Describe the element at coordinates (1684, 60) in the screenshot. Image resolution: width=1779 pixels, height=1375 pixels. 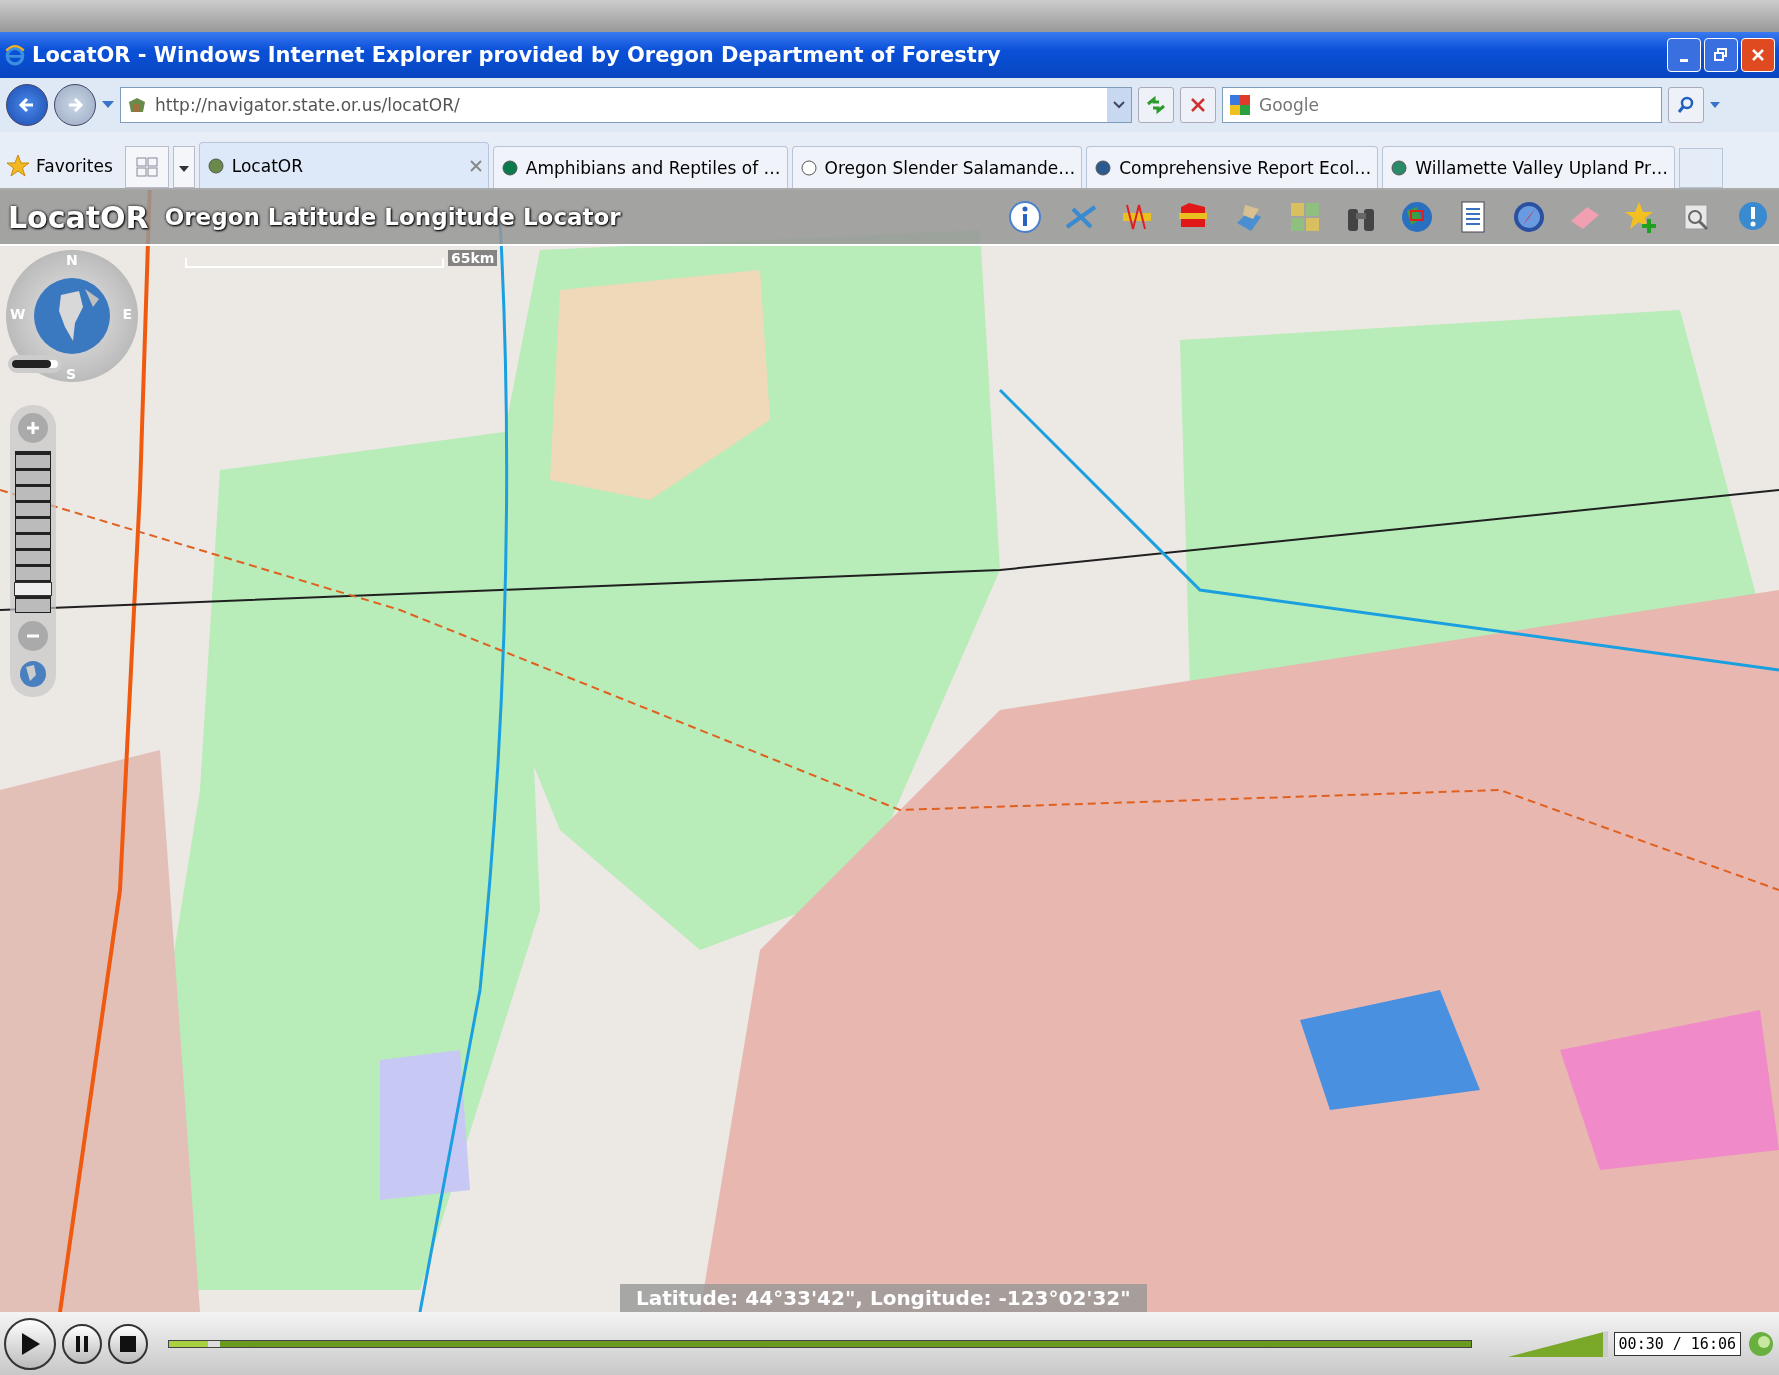
I see `minimize-icon` at that location.